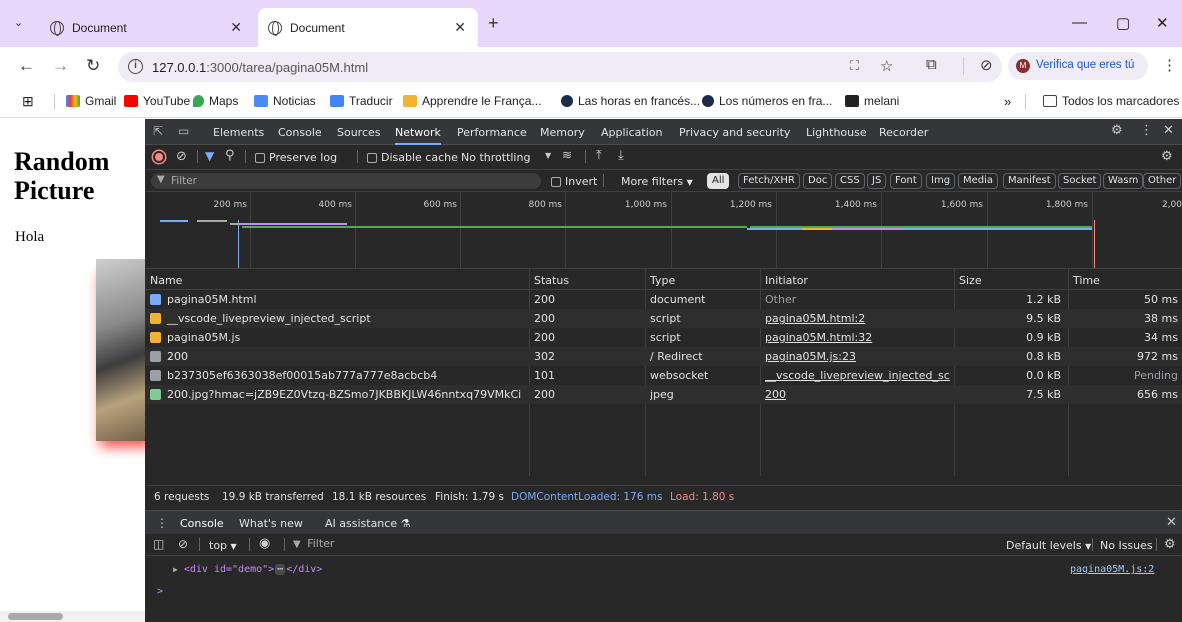 The width and height of the screenshot is (1182, 622). What do you see at coordinates (162, 523) in the screenshot?
I see `drawer-menu-icon: ⋮` at bounding box center [162, 523].